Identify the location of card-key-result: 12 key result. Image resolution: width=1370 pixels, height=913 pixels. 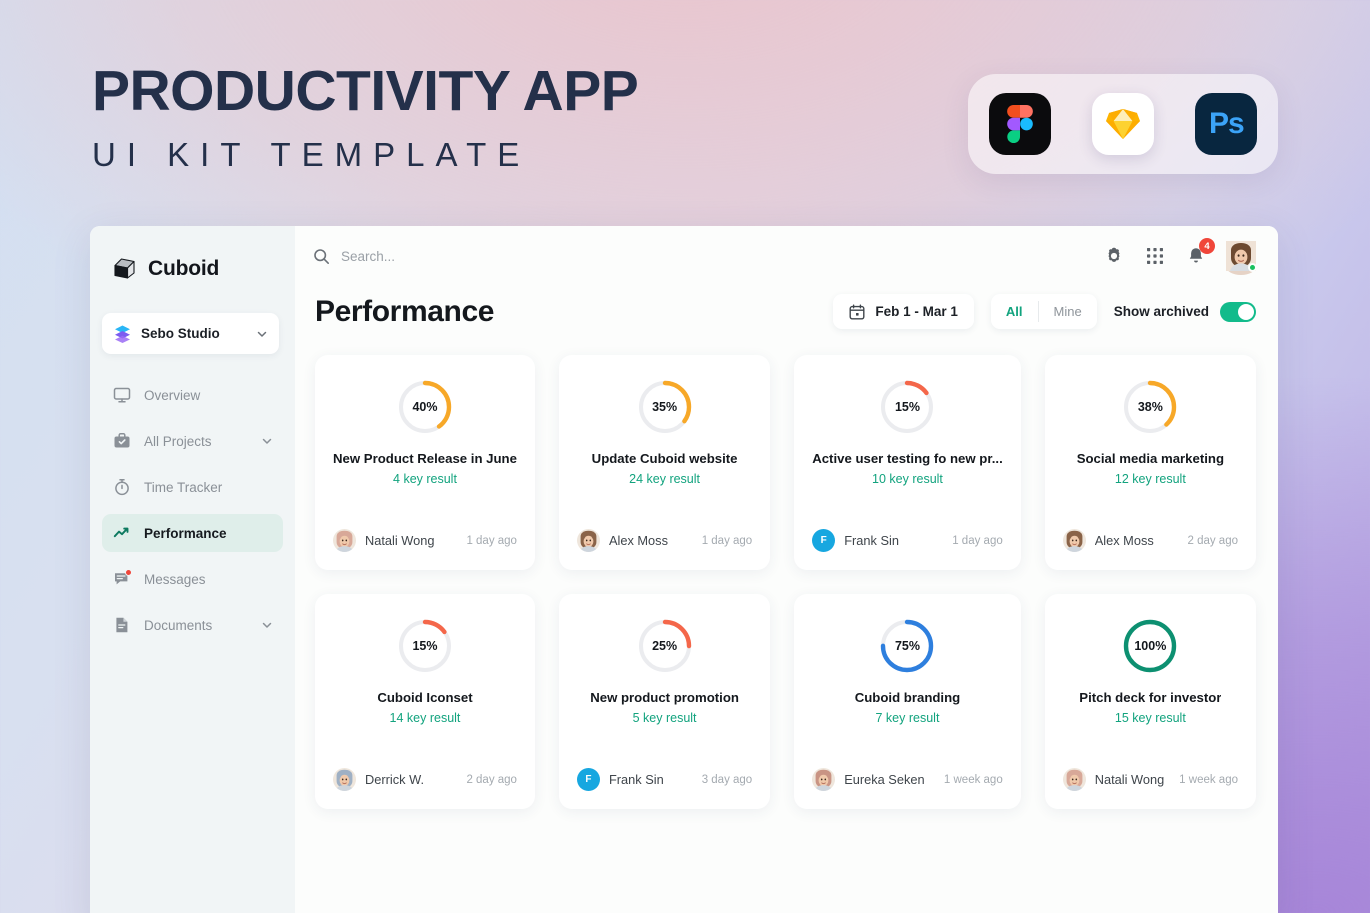
(1150, 479).